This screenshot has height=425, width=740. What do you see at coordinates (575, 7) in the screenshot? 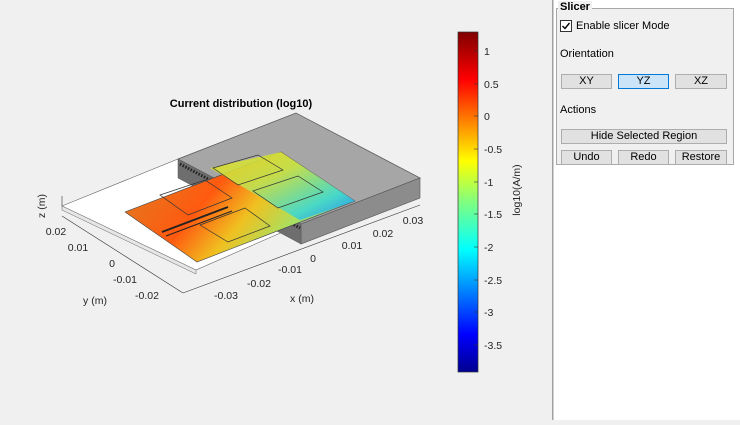
I see `slicer-title: Slicer` at bounding box center [575, 7].